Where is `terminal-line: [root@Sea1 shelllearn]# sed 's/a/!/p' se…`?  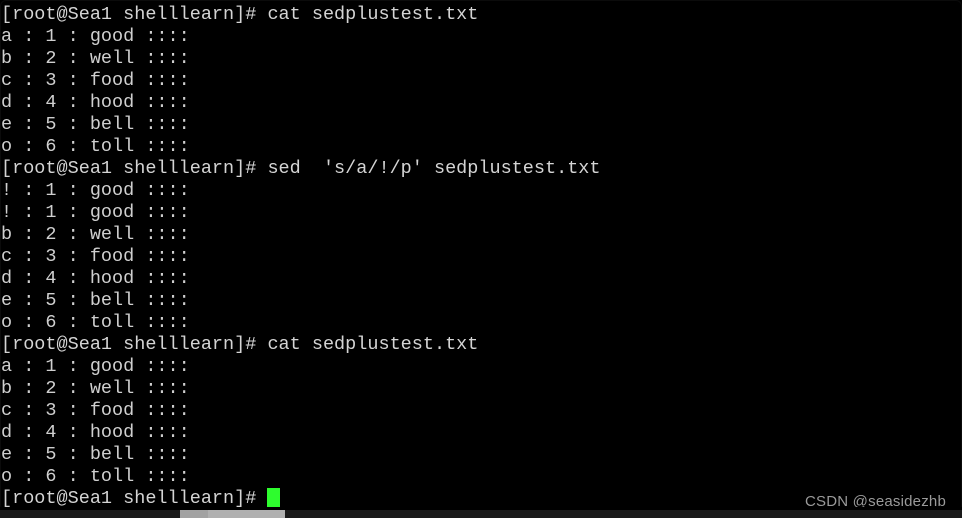 terminal-line: [root@Sea1 shelllearn]# sed 's/a/!/p' se… is located at coordinates (301, 168).